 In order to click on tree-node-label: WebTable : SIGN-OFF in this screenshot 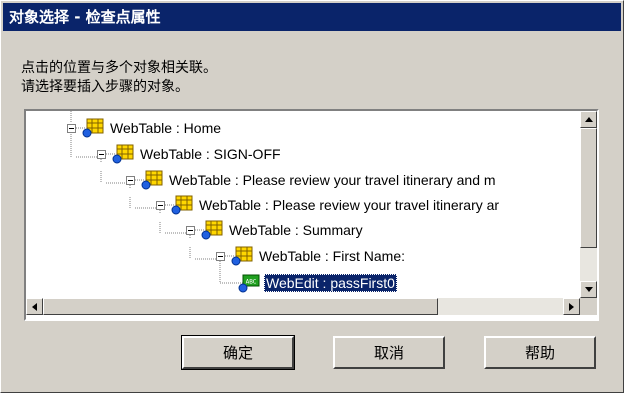, I will do `click(210, 154)`.